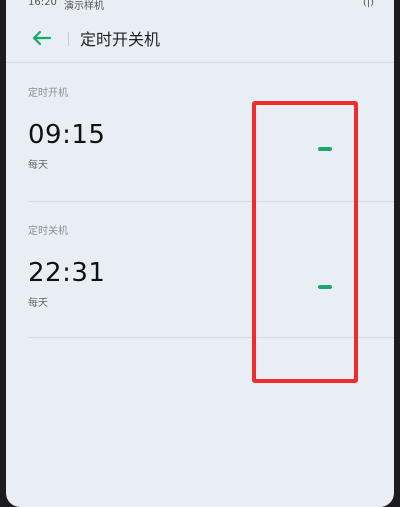 The height and width of the screenshot is (507, 400). I want to click on page-title: 定时开关机, so click(120, 39).